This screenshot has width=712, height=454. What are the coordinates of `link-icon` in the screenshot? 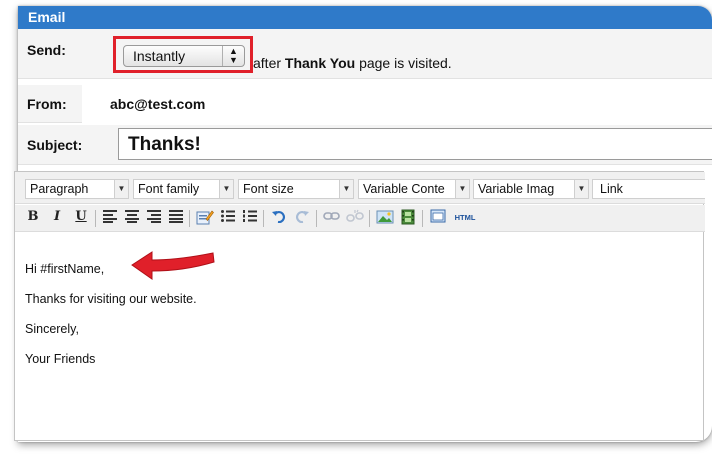 It's located at (331, 216).